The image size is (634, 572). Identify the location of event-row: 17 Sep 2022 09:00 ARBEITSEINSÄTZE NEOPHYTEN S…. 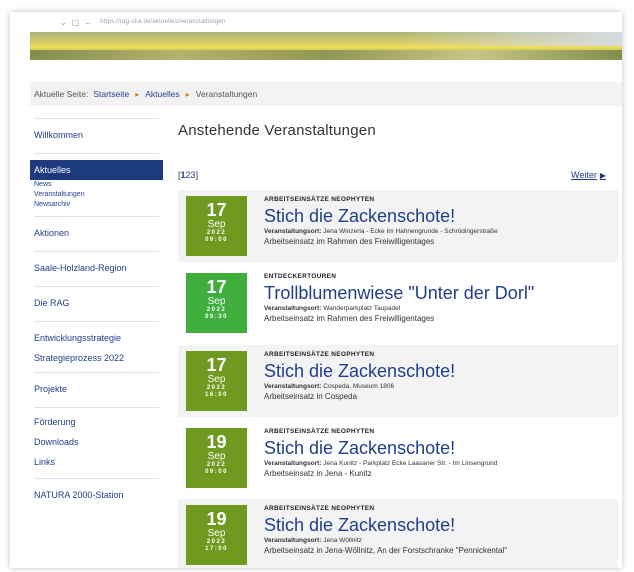
(398, 226).